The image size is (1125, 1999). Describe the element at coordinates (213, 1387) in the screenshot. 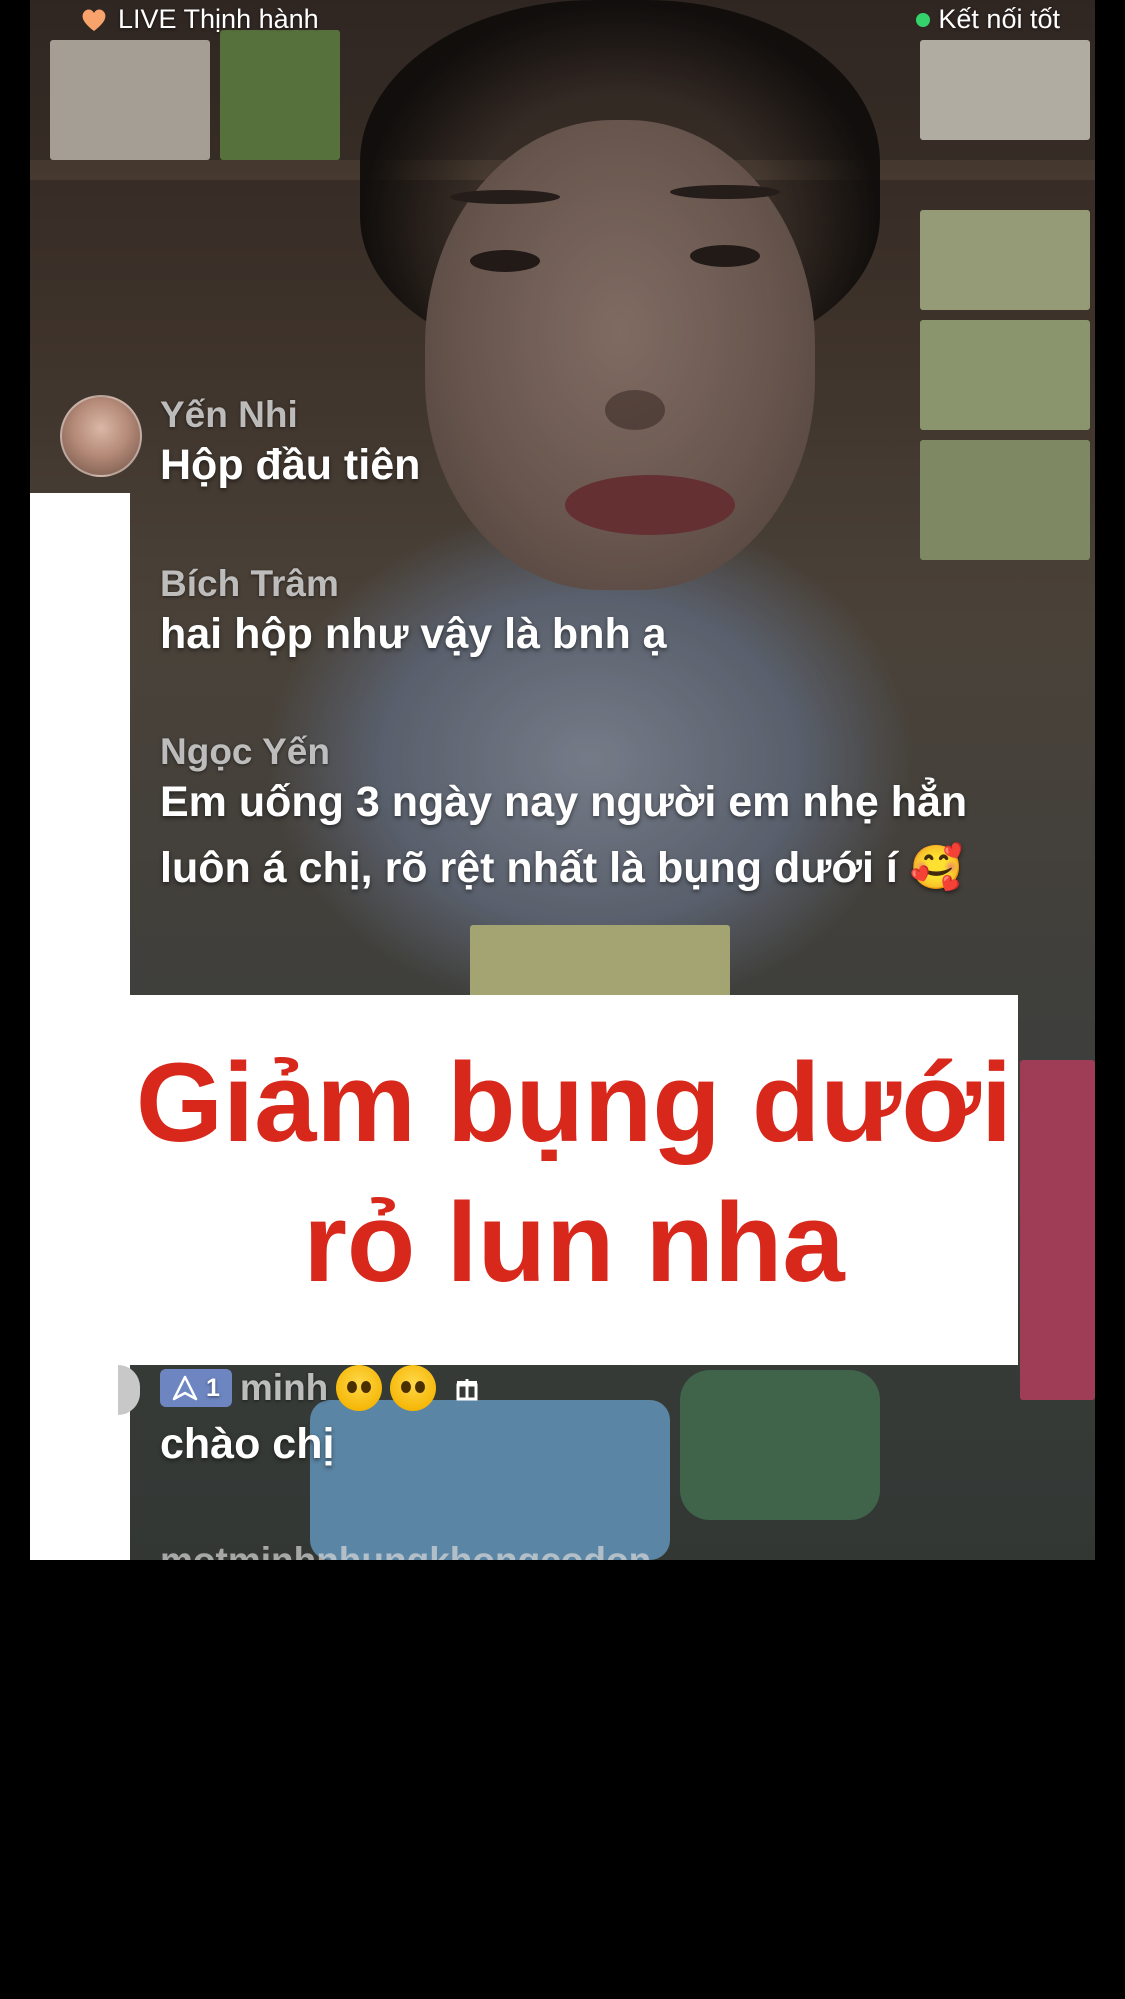

I see `level-number: 1` at that location.